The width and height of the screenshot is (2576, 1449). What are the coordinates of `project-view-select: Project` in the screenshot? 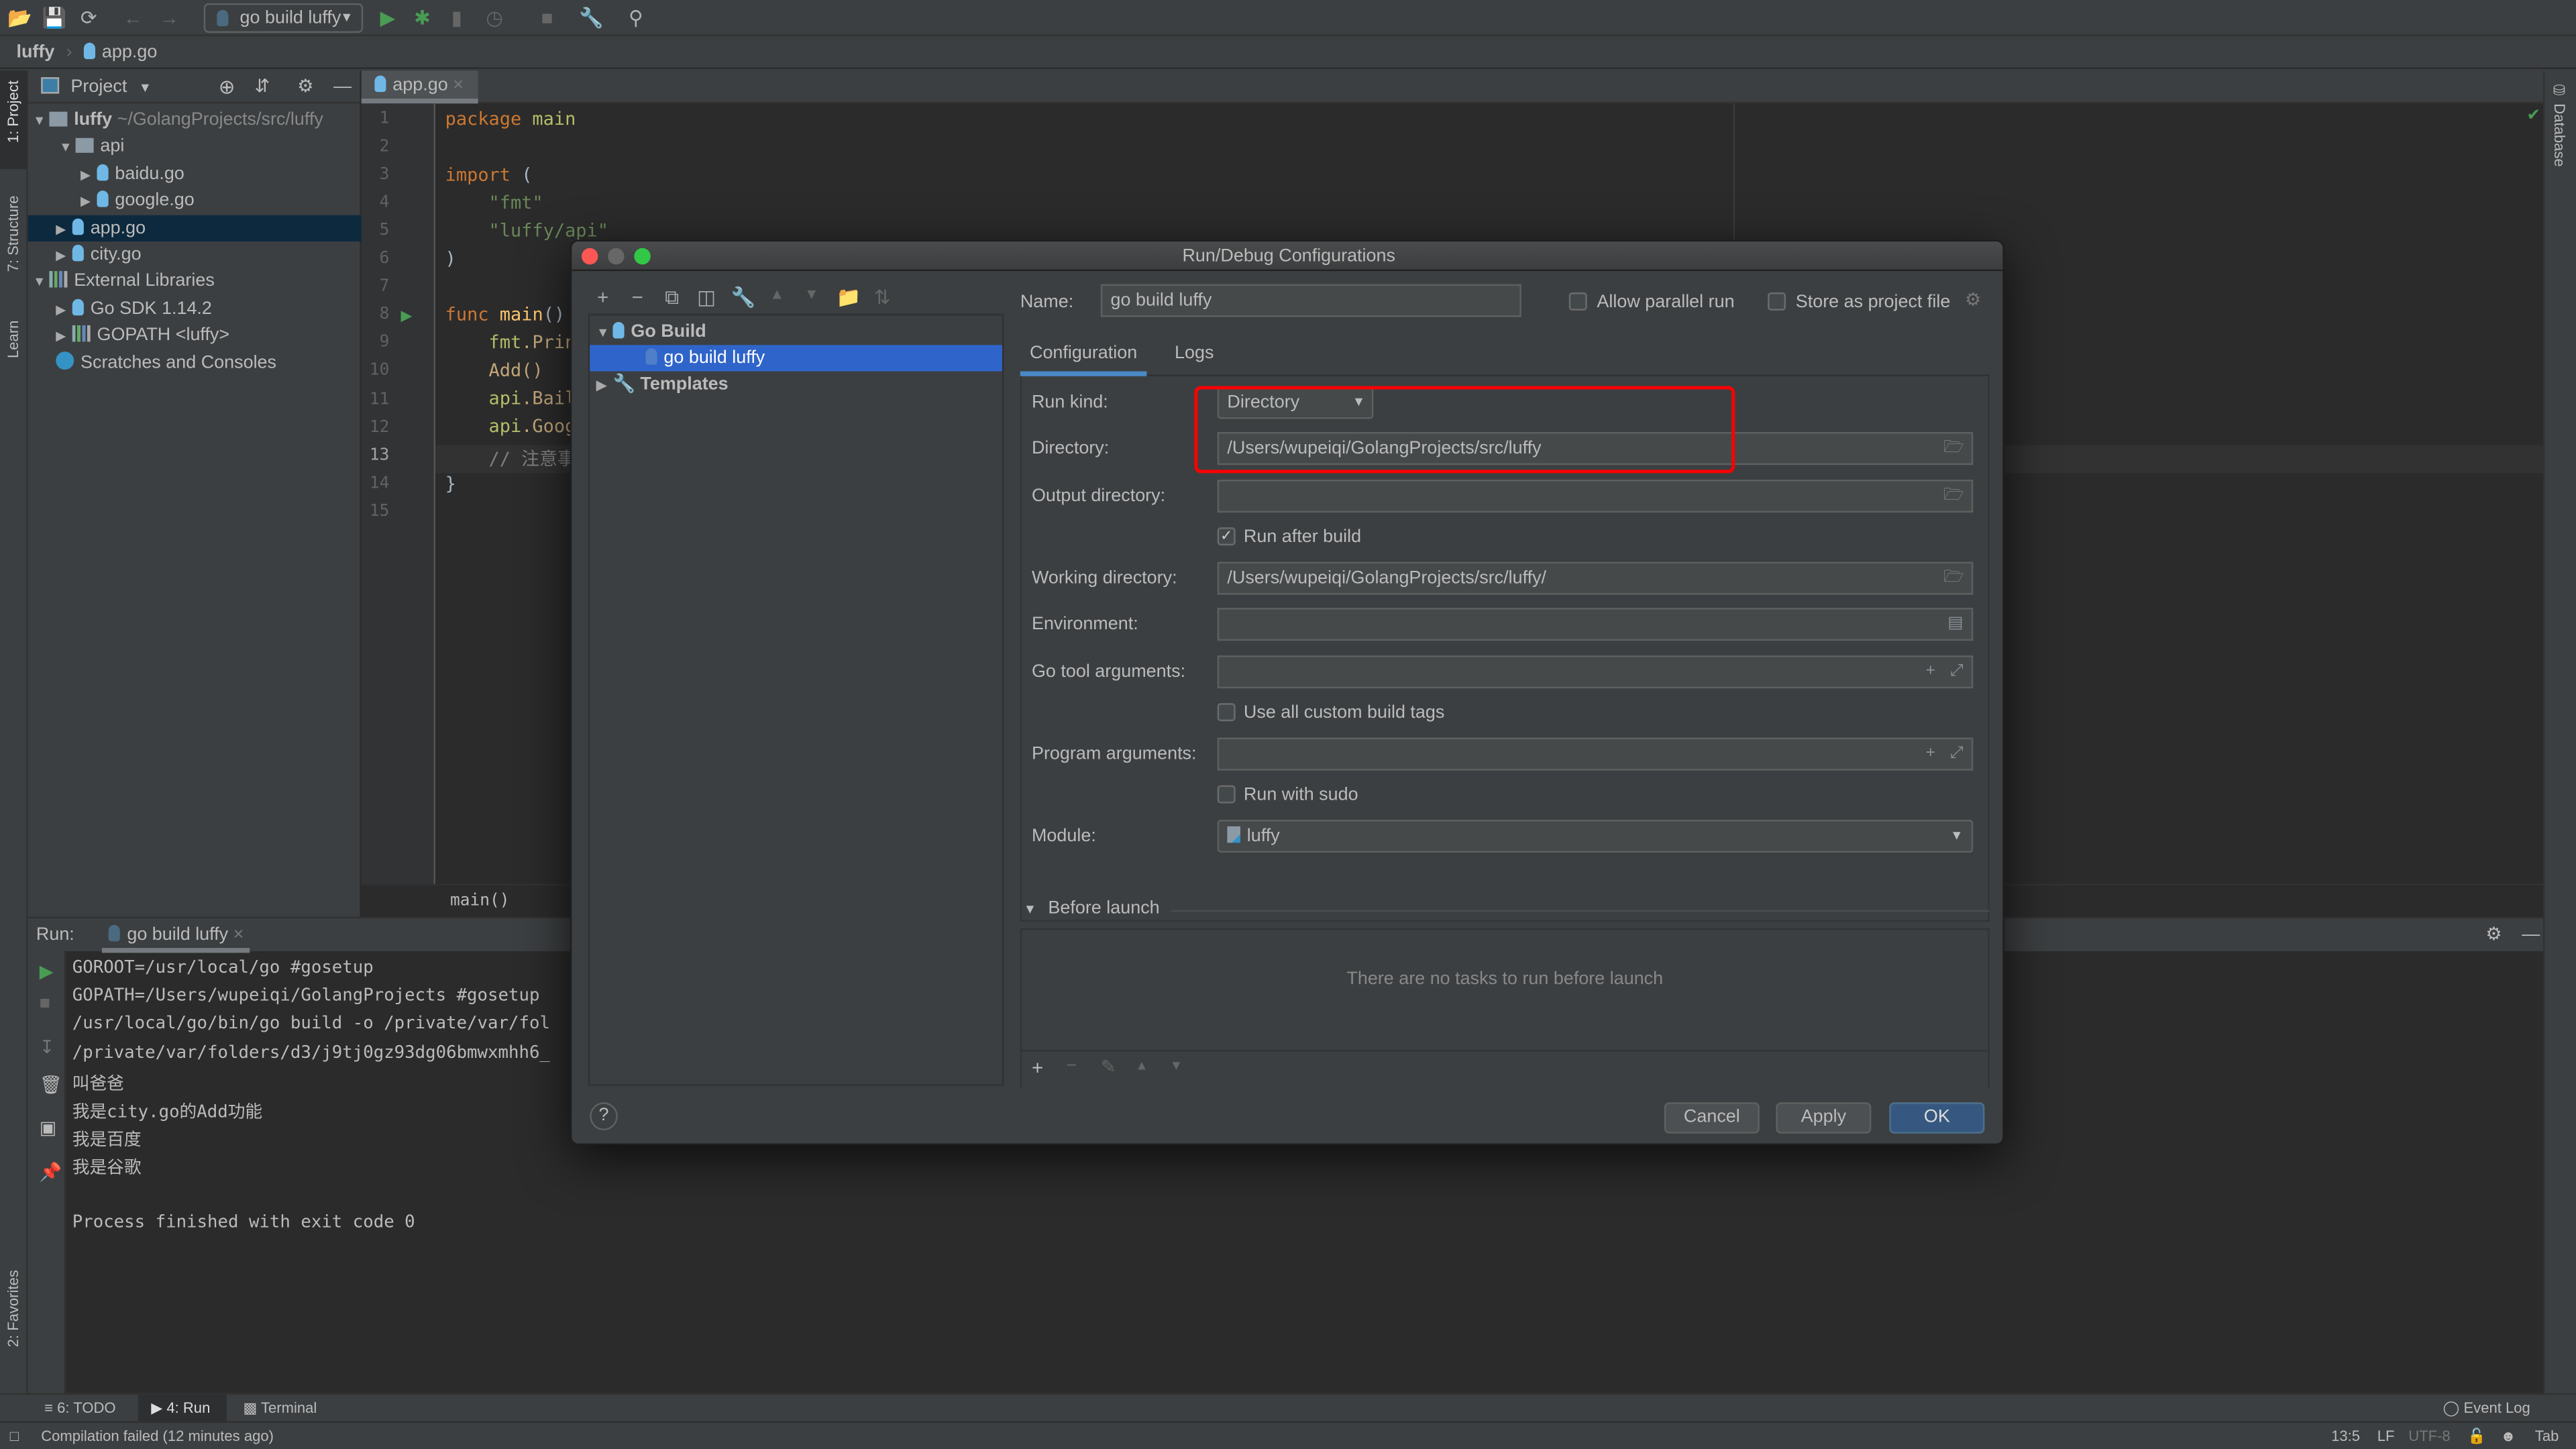 It's located at (98, 87).